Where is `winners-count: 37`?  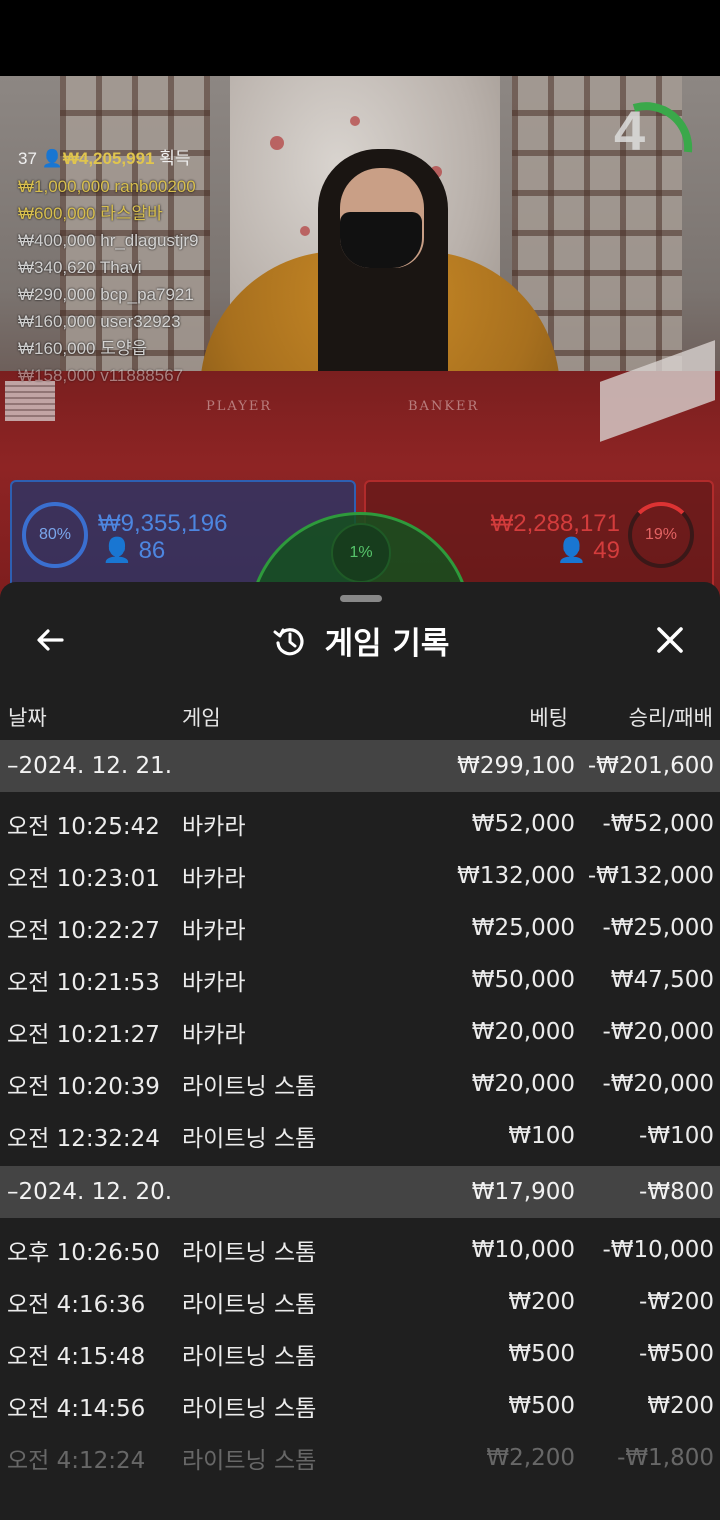 winners-count: 37 is located at coordinates (27, 158).